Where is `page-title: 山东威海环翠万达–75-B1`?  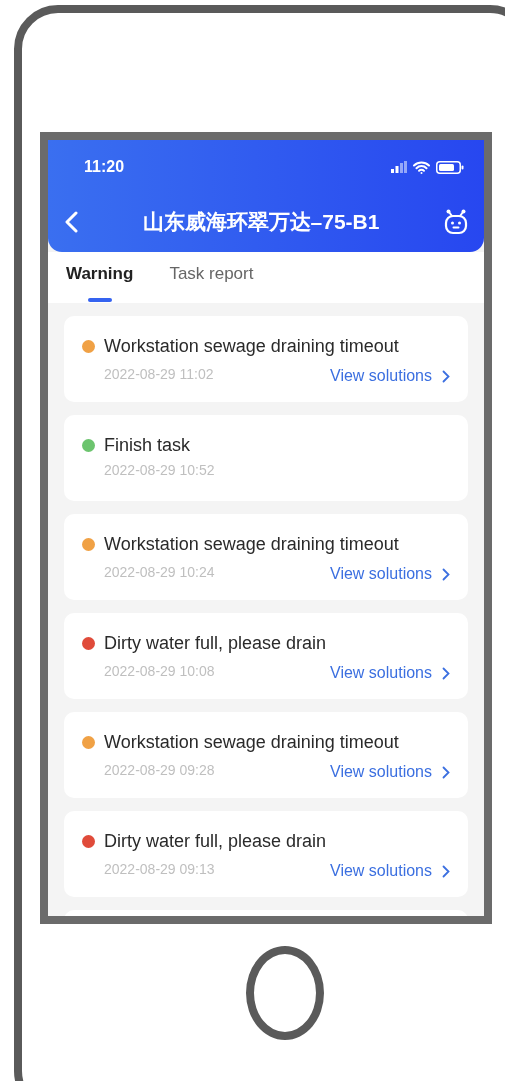 page-title: 山东威海环翠万达–75-B1 is located at coordinates (261, 222).